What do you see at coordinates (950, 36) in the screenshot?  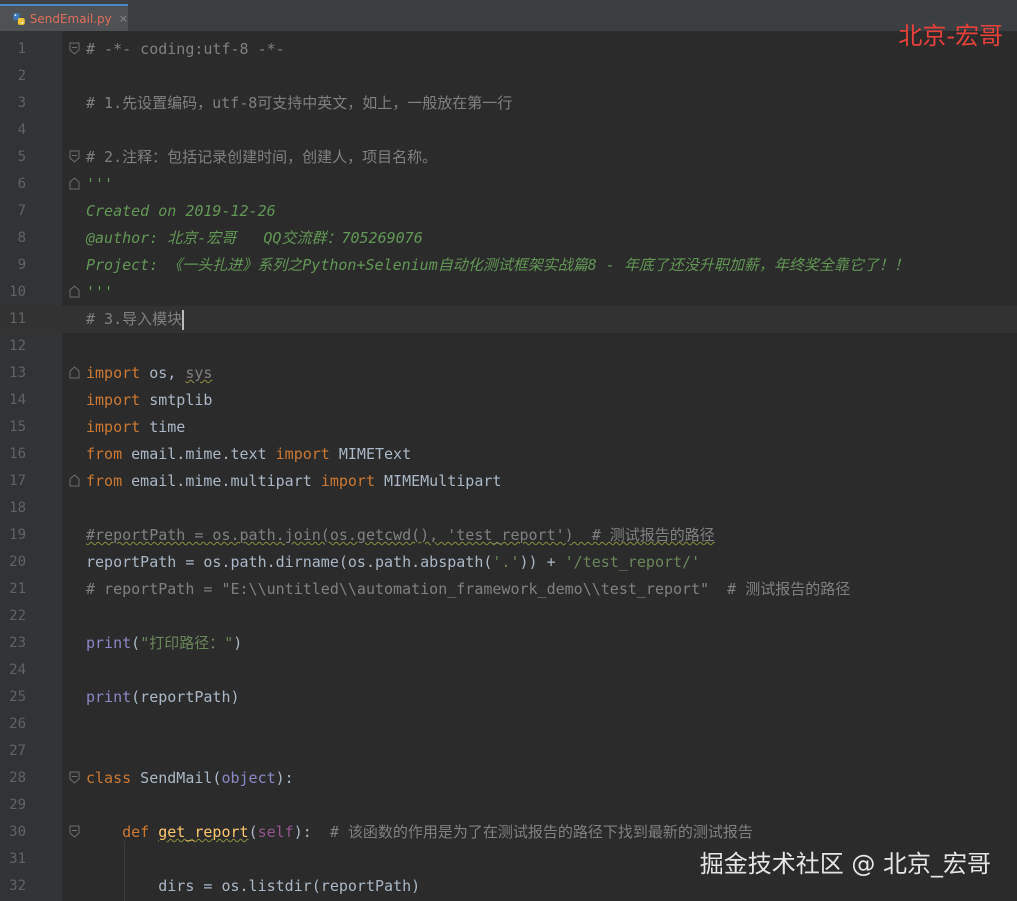 I see `author-watermark: 北京-宏哥` at bounding box center [950, 36].